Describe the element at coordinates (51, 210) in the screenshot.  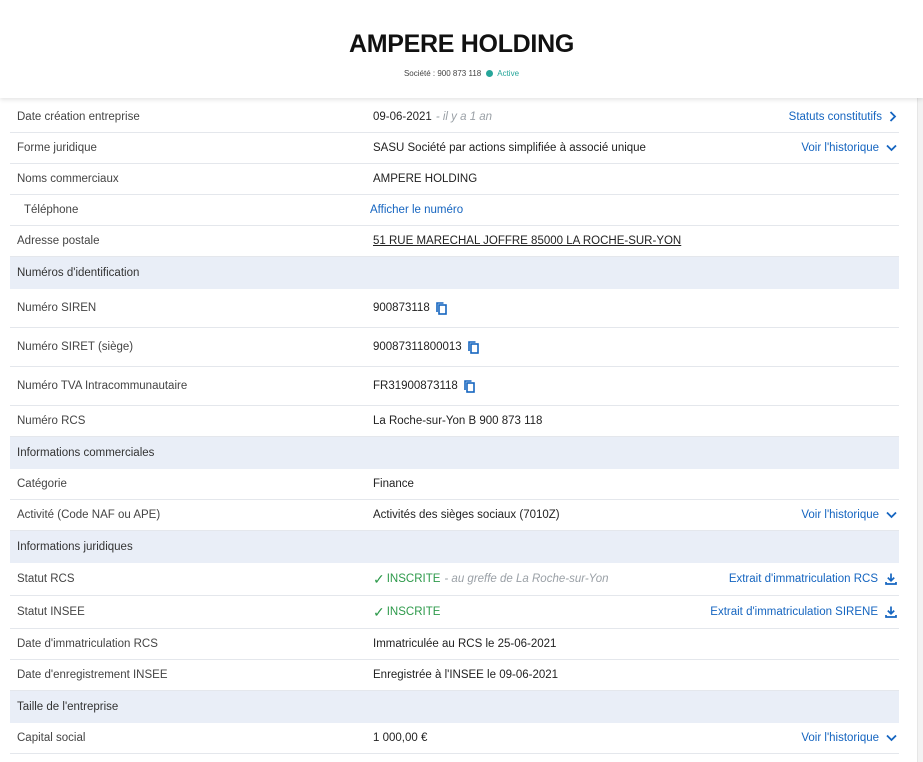
I see `row-label: Téléphone` at that location.